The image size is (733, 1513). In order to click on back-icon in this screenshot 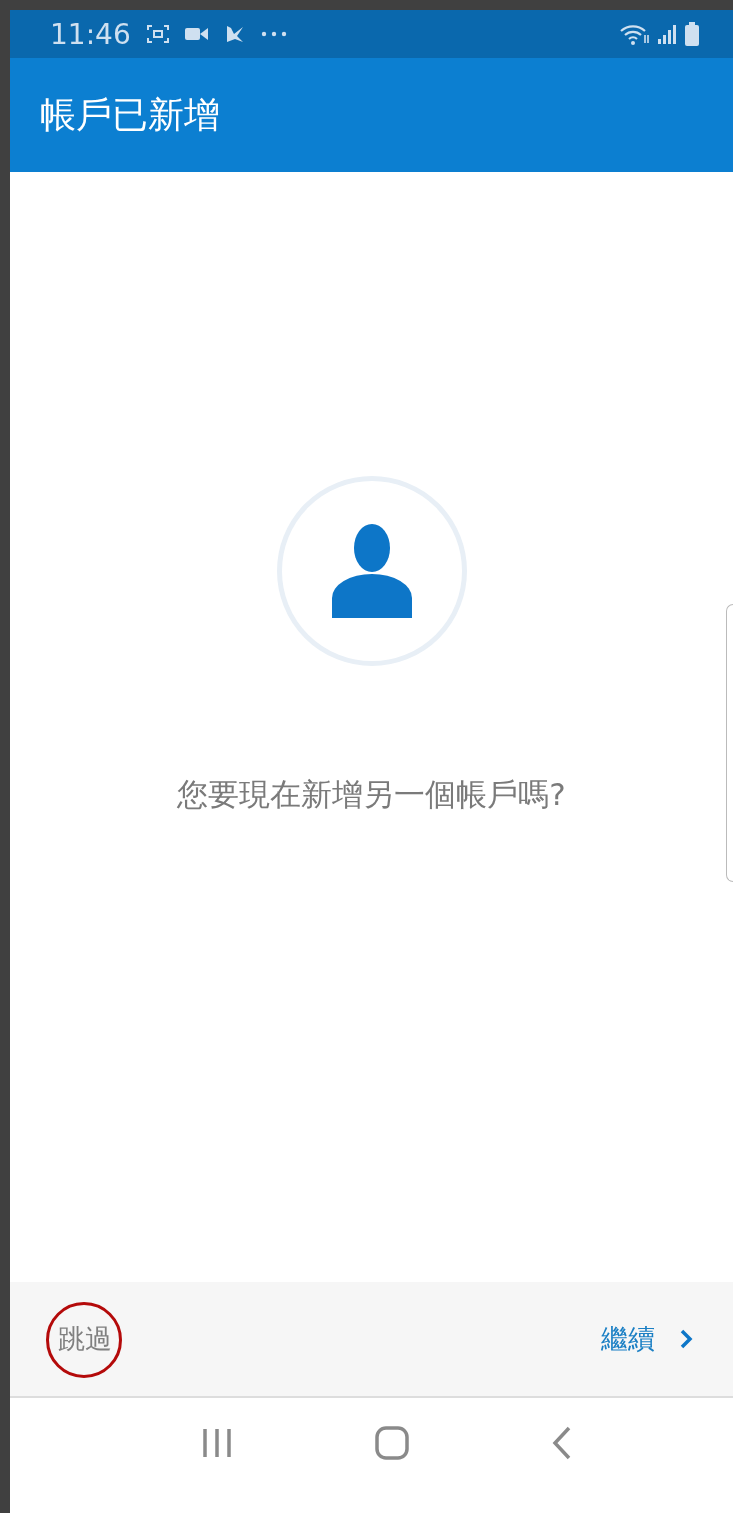, I will do `click(561, 1442)`.